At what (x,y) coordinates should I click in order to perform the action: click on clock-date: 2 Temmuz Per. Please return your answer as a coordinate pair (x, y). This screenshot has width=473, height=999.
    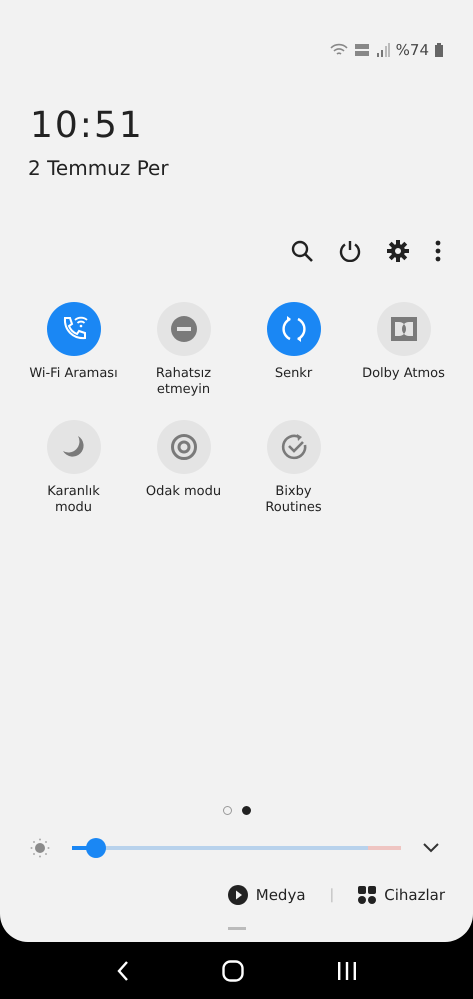
    Looking at the image, I should click on (99, 168).